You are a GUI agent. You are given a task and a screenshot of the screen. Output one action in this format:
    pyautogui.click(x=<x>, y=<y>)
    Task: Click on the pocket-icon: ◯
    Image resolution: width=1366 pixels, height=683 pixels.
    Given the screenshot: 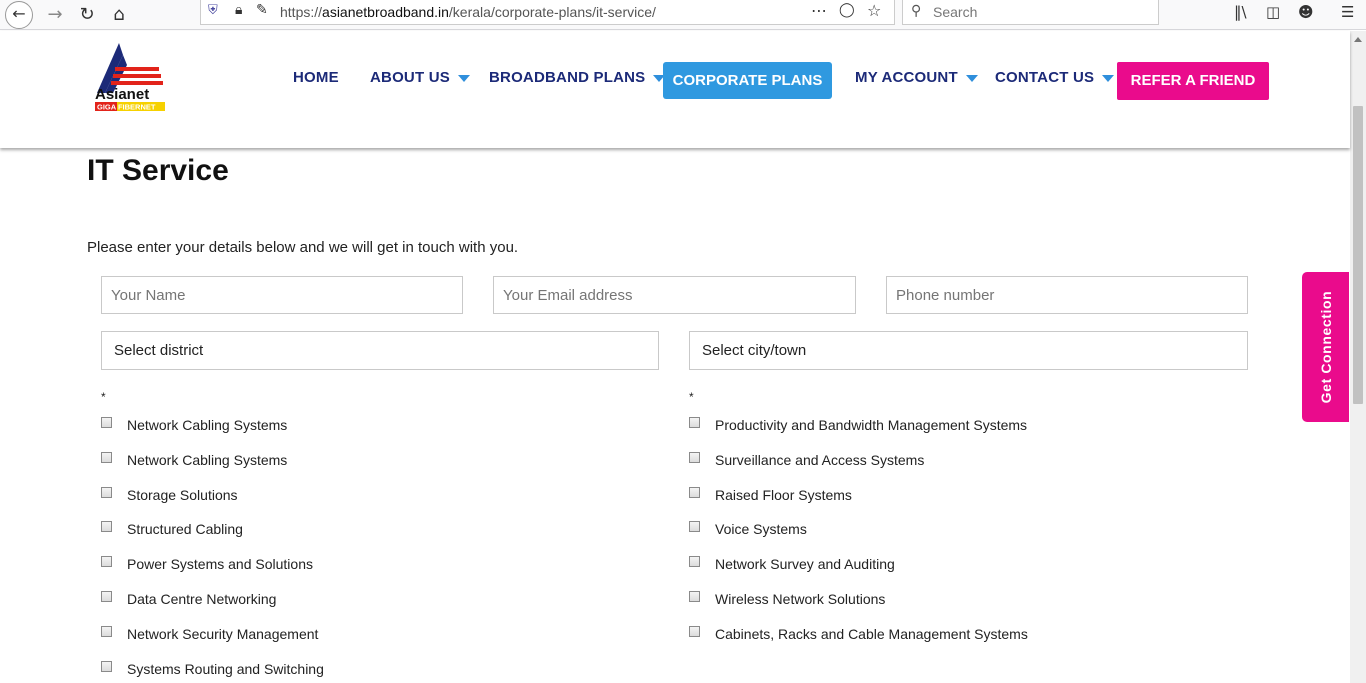 What is the action you would take?
    pyautogui.click(x=847, y=10)
    